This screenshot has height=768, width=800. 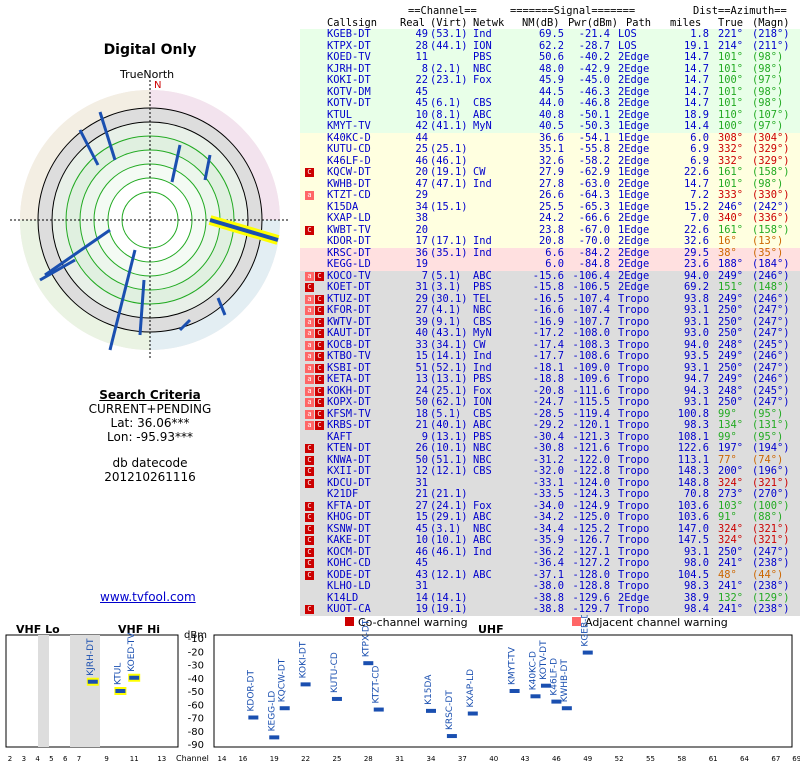 I want to click on x-tick-label: 6, so click(x=65, y=759).